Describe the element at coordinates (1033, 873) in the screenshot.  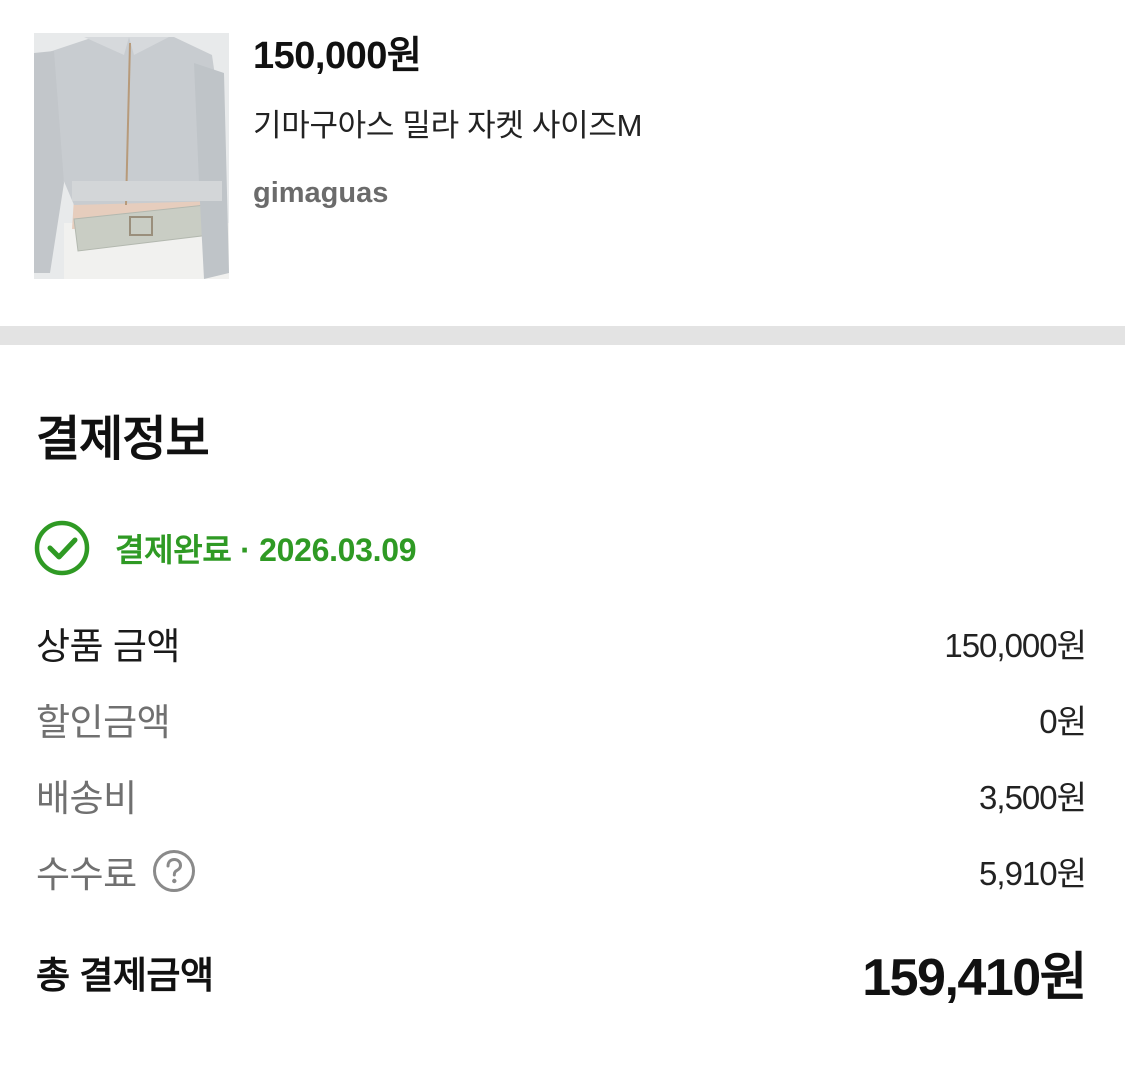
I see `row-value: 5,910원` at that location.